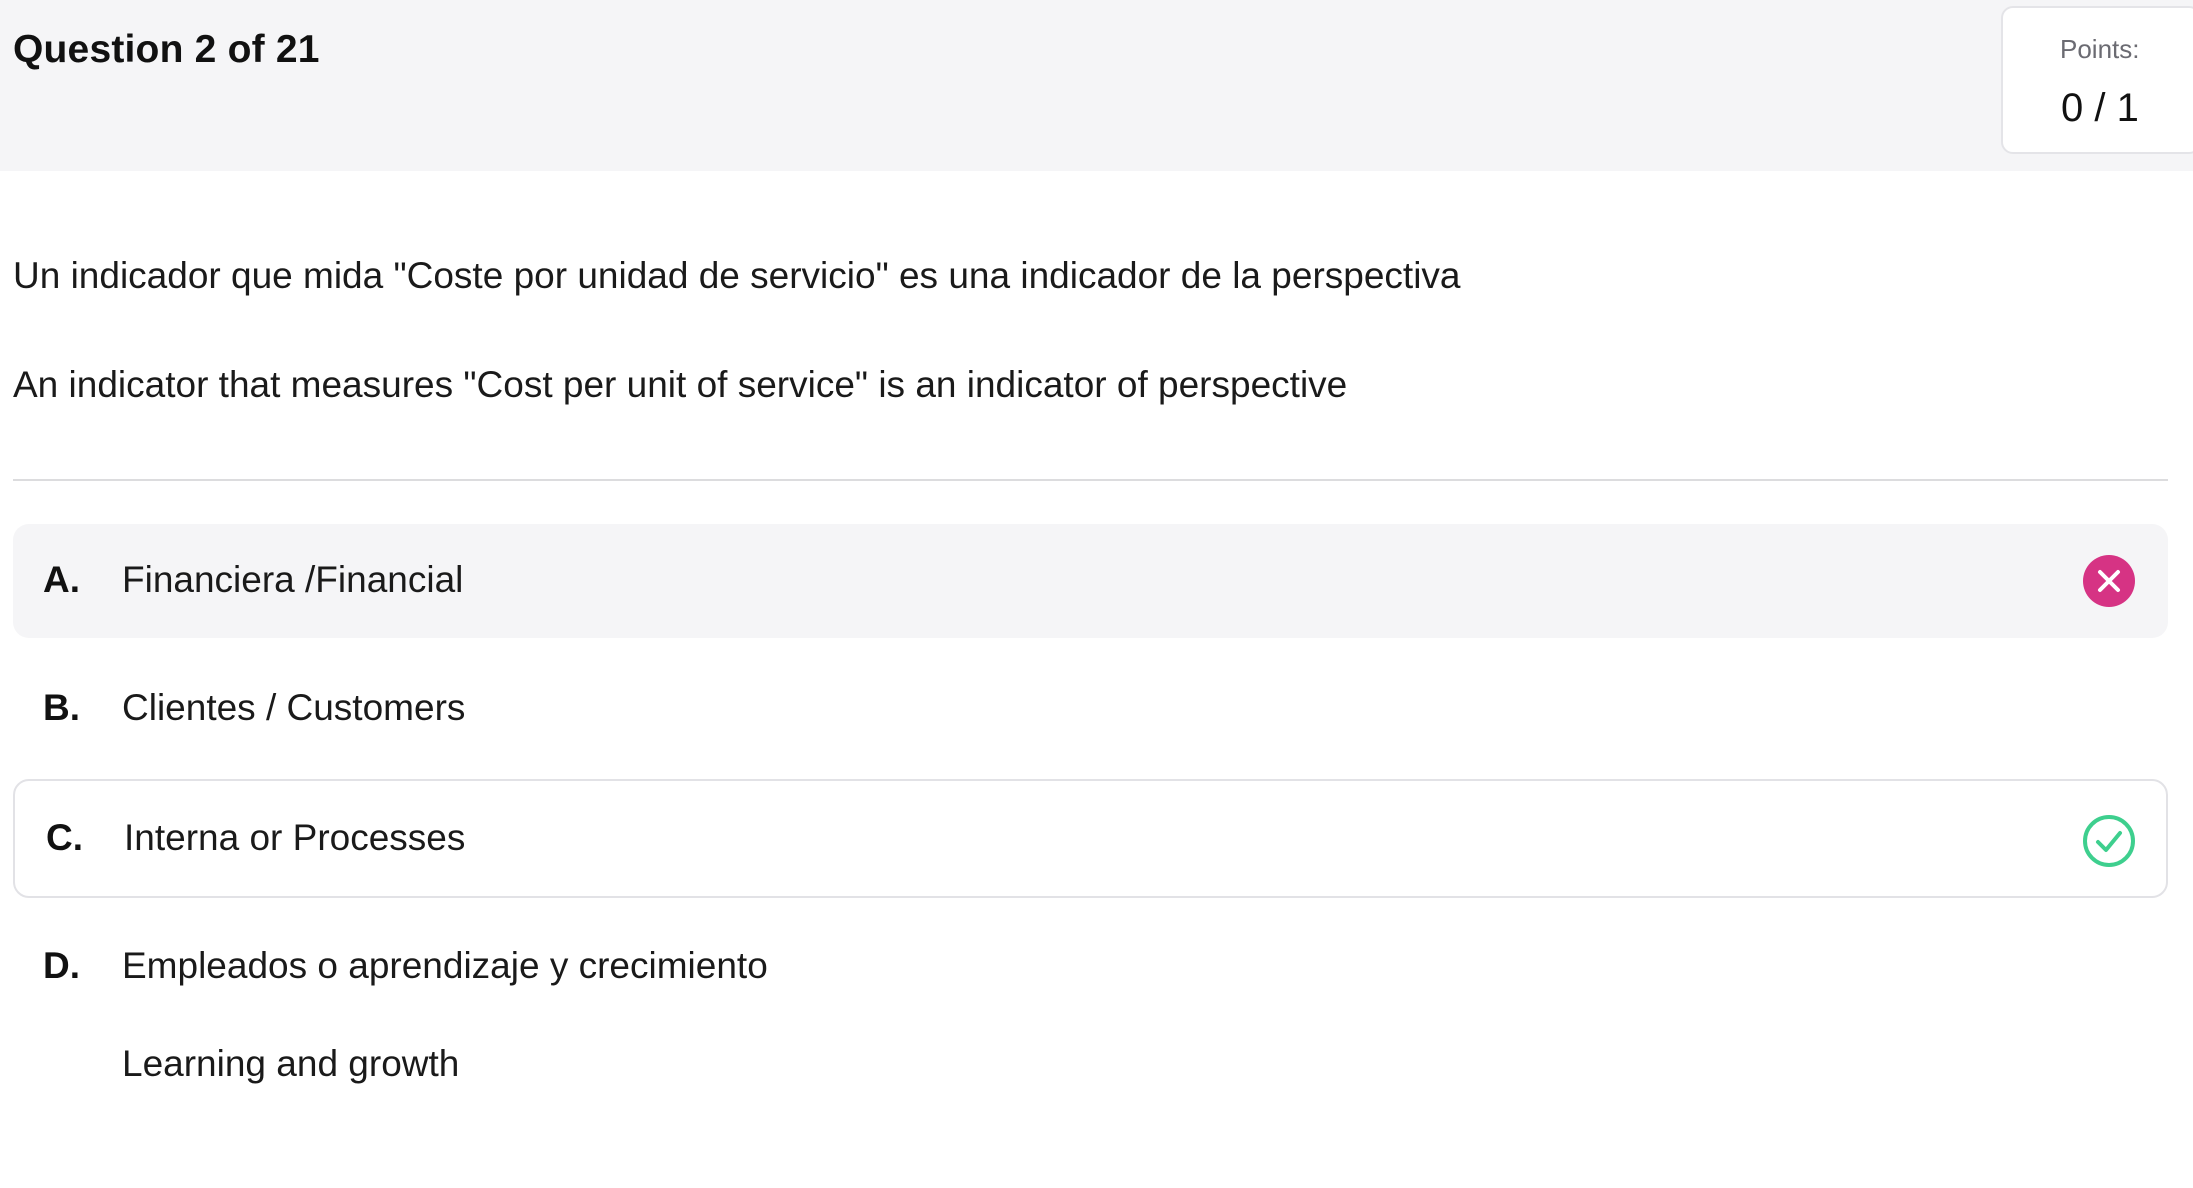 The width and height of the screenshot is (2193, 1188). I want to click on option-label-secondary: Learning and growth, so click(291, 1063).